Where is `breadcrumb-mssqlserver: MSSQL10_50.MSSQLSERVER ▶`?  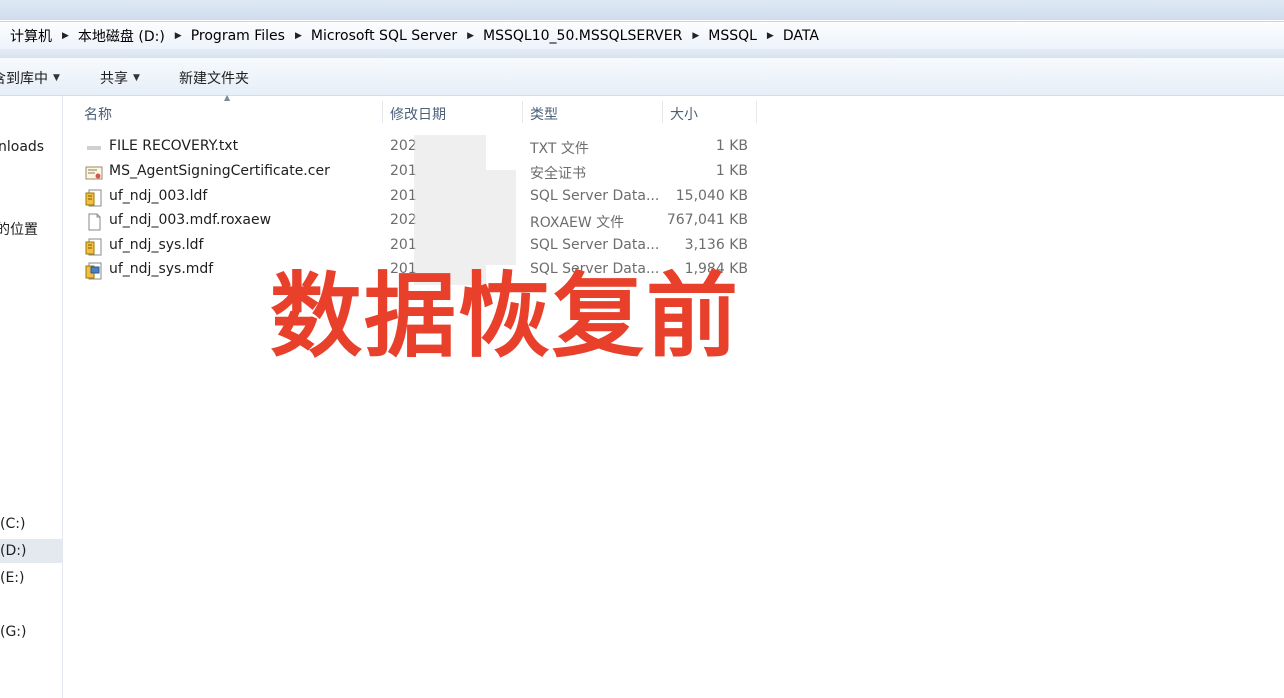
breadcrumb-mssqlserver: MSSQL10_50.MSSQLSERVER ▶ is located at coordinates (591, 36).